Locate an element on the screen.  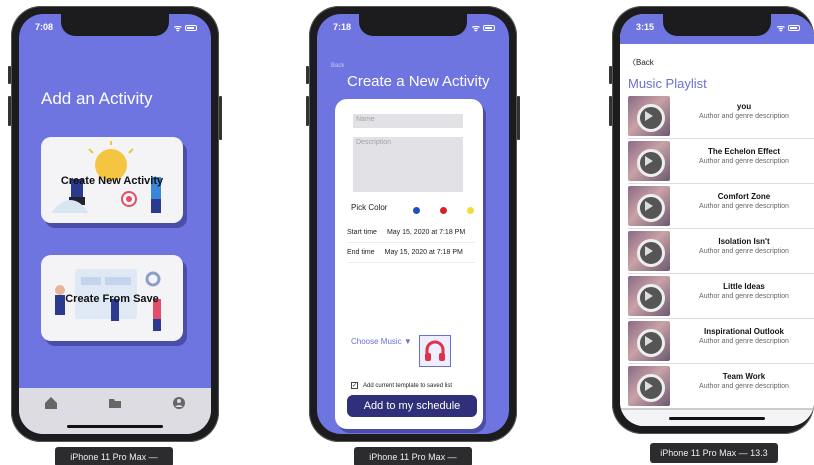
add-to-schedule-button: Add to my schedule is located at coordinates (412, 406).